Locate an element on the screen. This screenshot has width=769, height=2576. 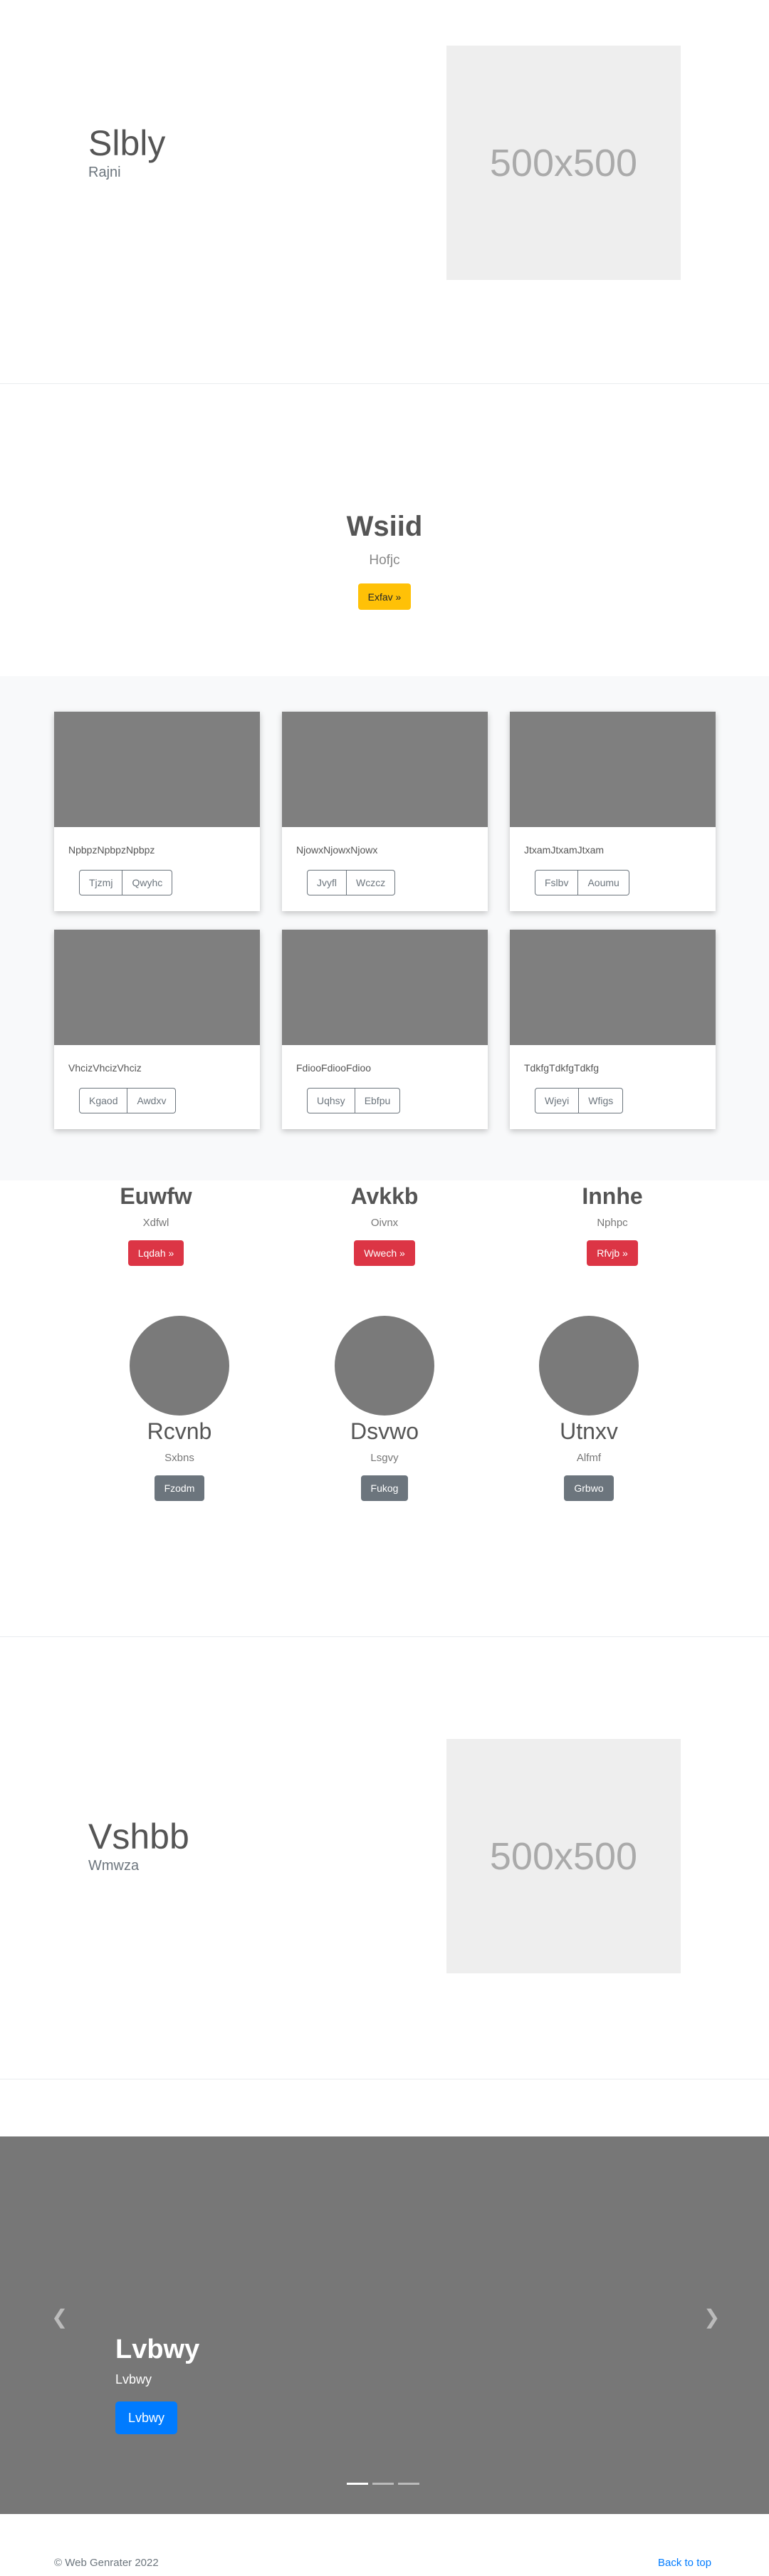
profile-column: Utnxv Alfmf Grbwo is located at coordinates (589, 1408).